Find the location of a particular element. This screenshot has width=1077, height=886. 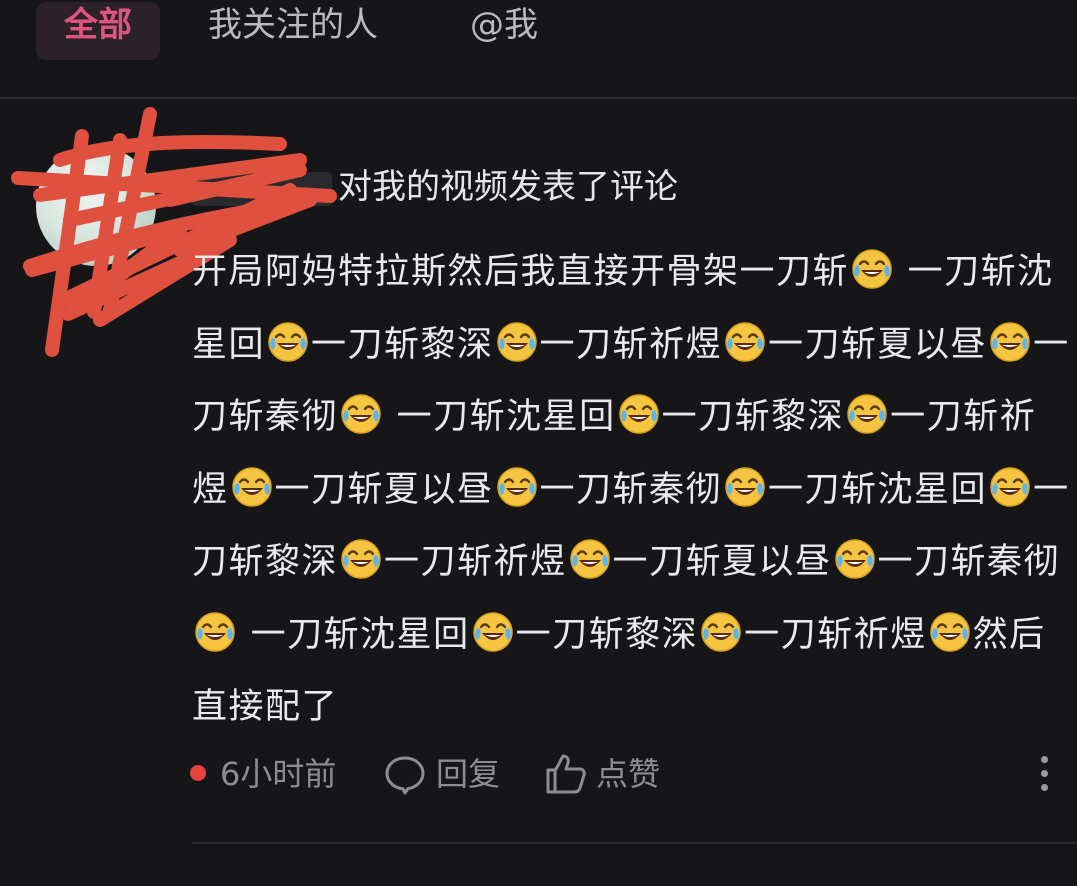

tab-divider is located at coordinates (538, 98).